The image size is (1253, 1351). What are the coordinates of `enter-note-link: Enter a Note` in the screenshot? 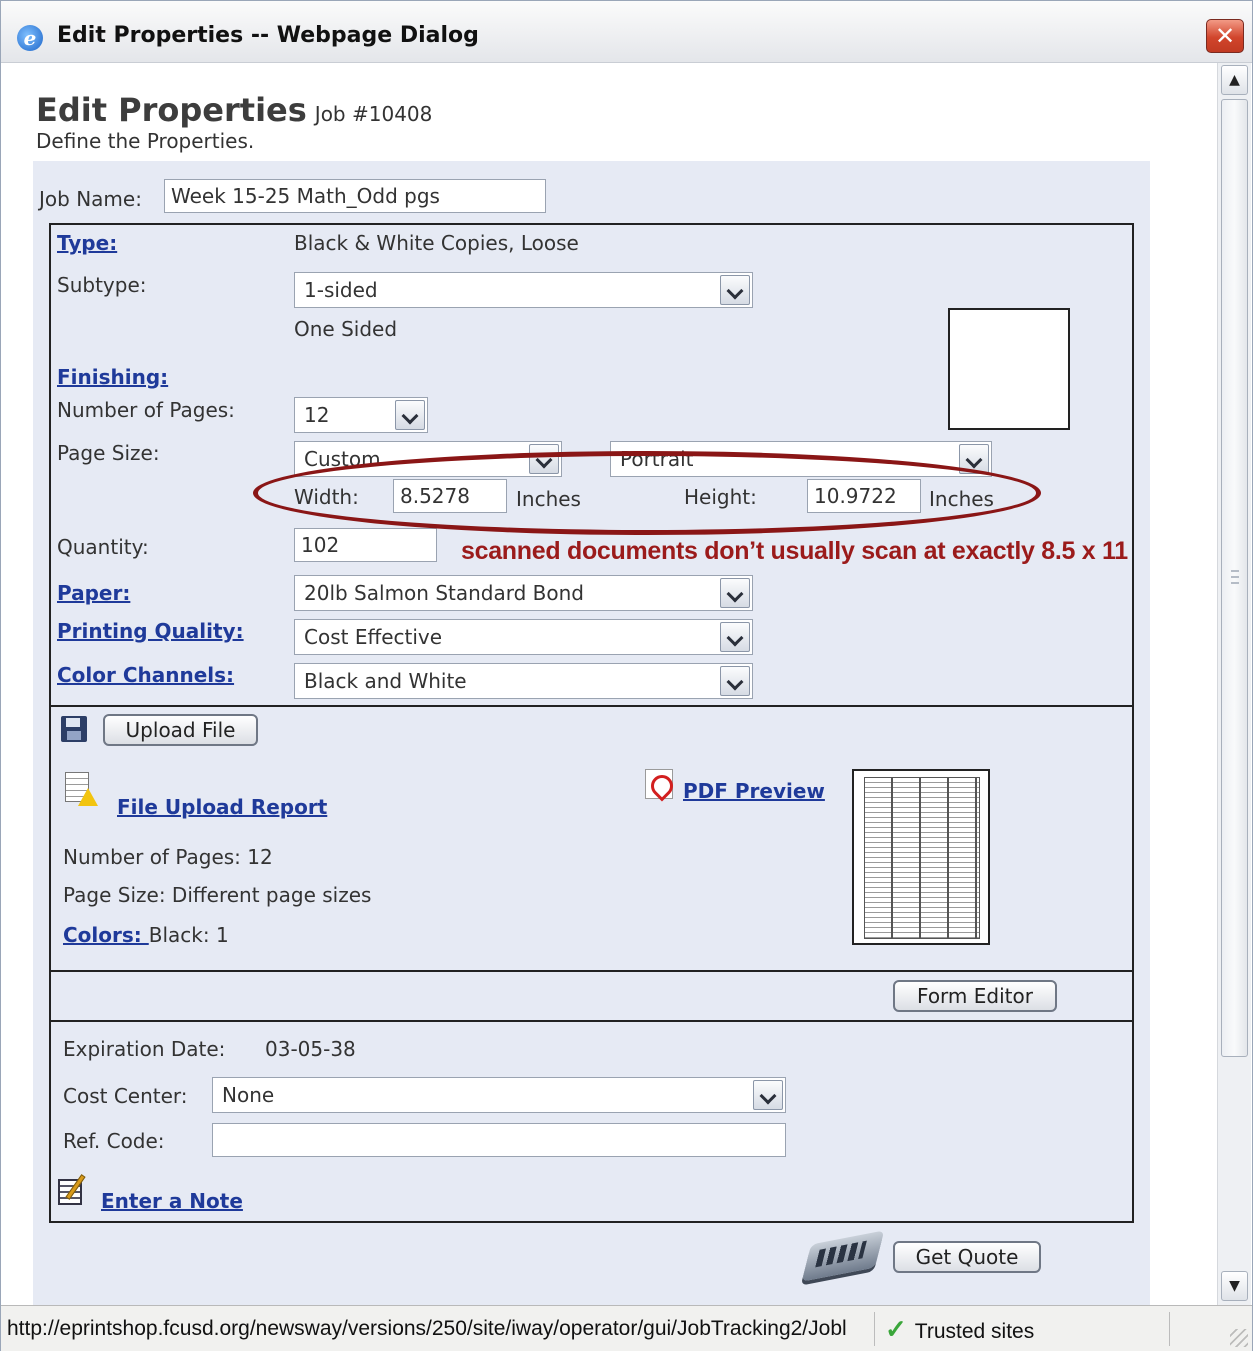 It's located at (172, 1201).